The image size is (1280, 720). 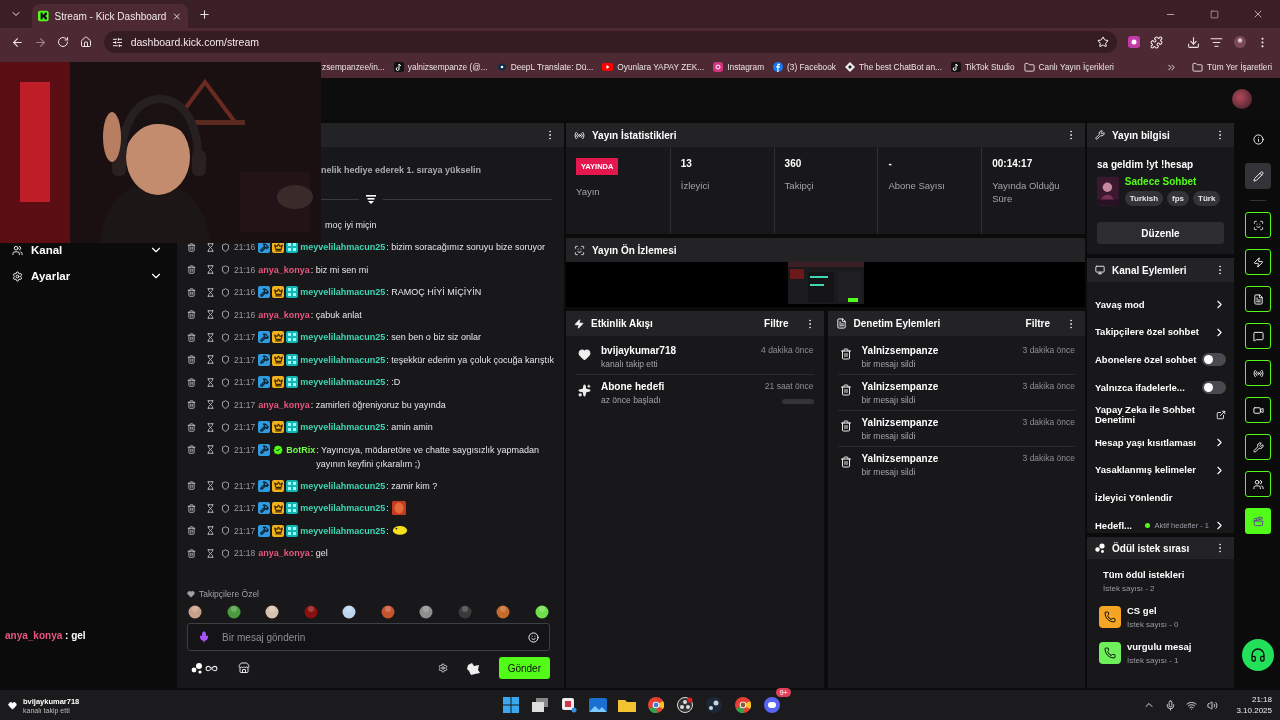 I want to click on external-link-icon, so click(x=1221, y=415).